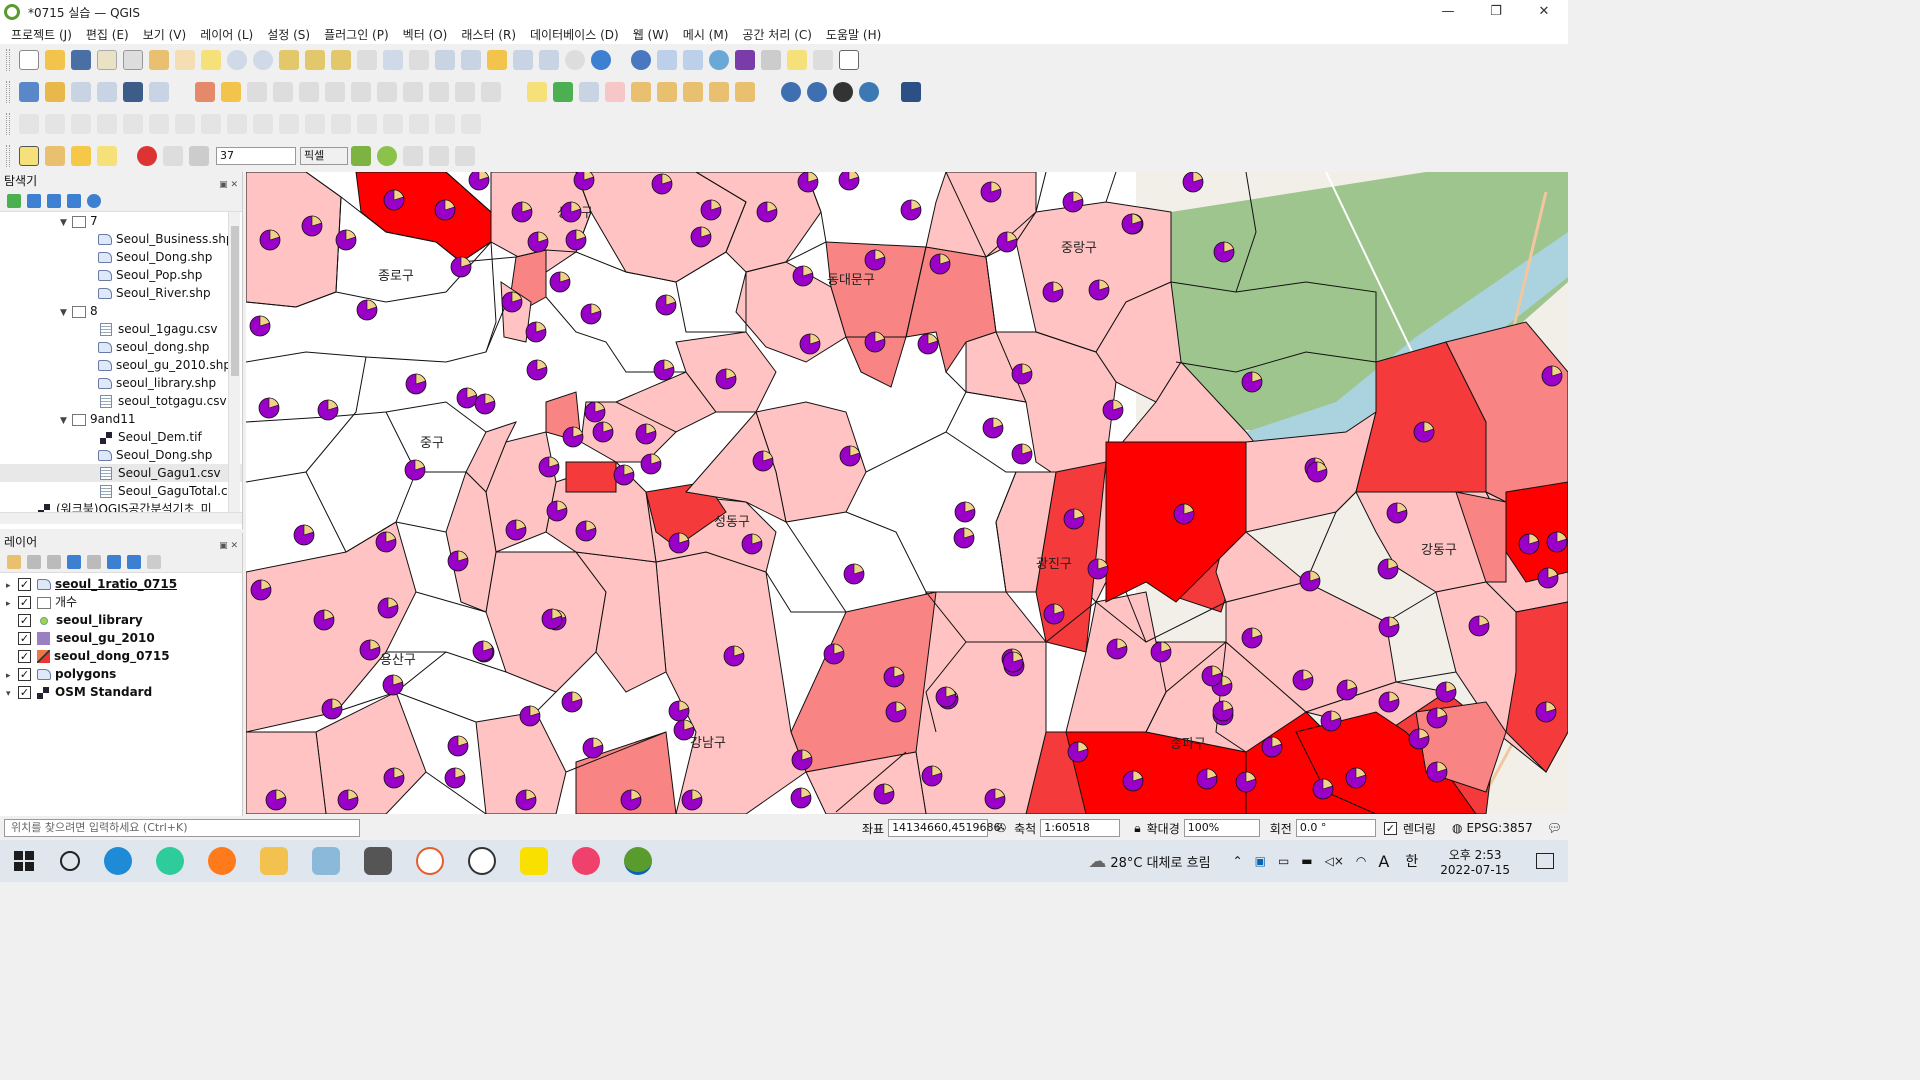  I want to click on layer-styling-icon, so click(14, 561).